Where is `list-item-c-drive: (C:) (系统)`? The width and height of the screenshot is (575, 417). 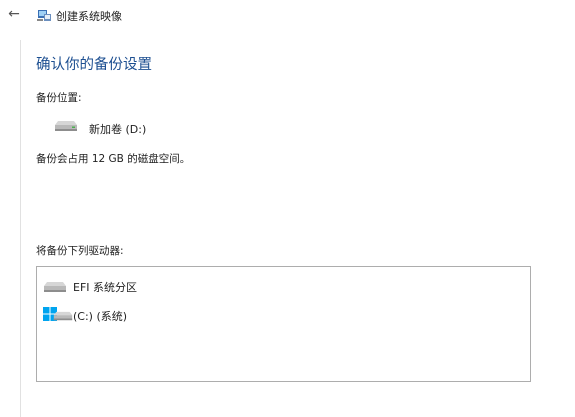 list-item-c-drive: (C:) (系统) is located at coordinates (193, 316).